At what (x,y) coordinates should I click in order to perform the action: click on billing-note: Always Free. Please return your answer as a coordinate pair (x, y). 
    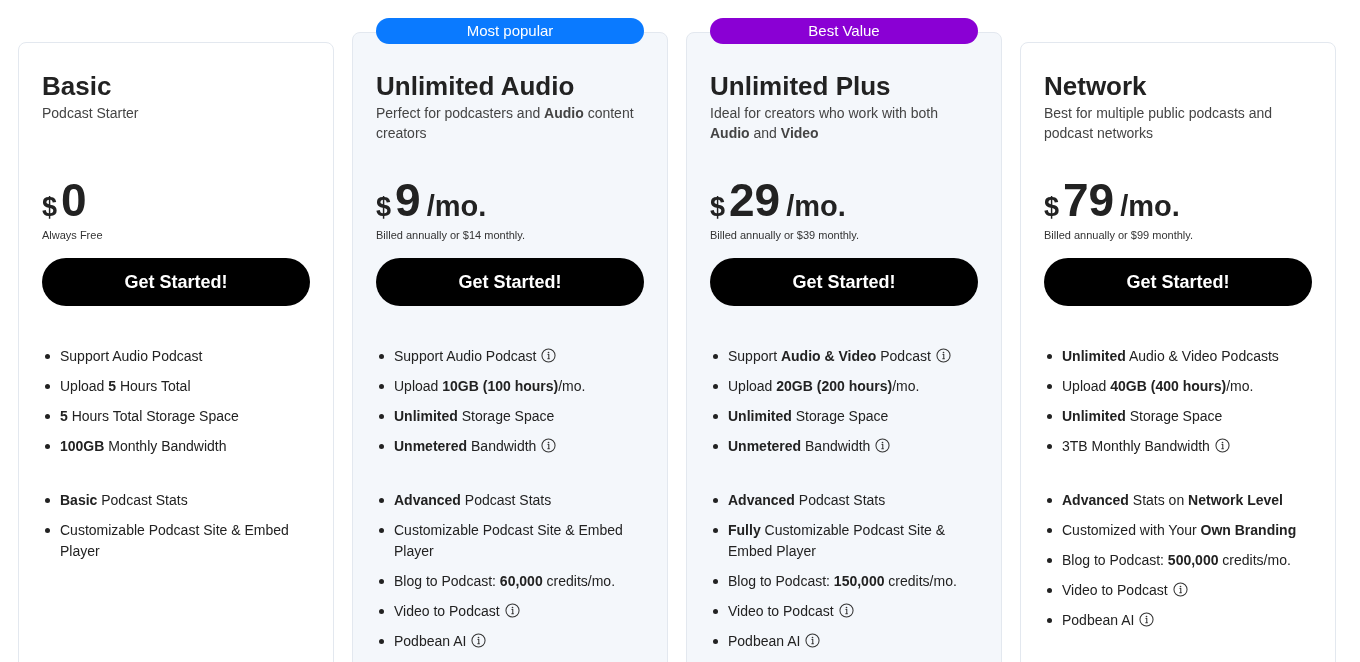
    Looking at the image, I should click on (73, 235).